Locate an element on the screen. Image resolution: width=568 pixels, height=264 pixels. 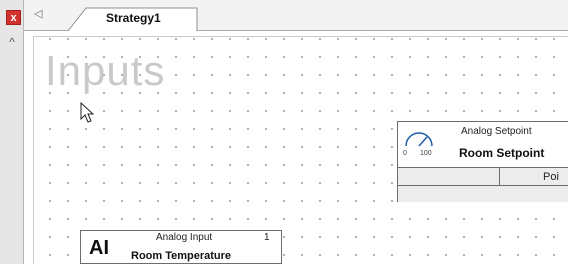
gauge-min-label: 0 is located at coordinates (405, 153).